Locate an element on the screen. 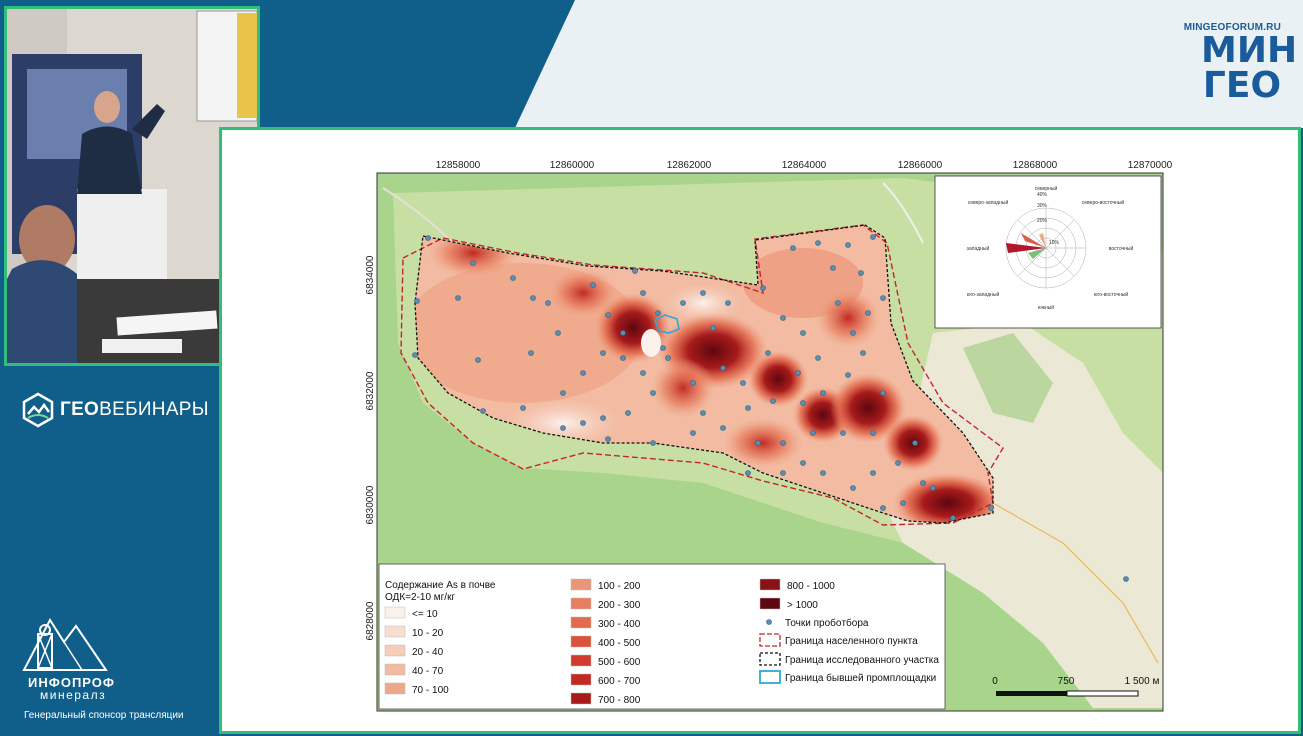 Image resolution: width=1303 pixels, height=736 pixels. legend-class-label: 700 - 800 is located at coordinates (619, 700).